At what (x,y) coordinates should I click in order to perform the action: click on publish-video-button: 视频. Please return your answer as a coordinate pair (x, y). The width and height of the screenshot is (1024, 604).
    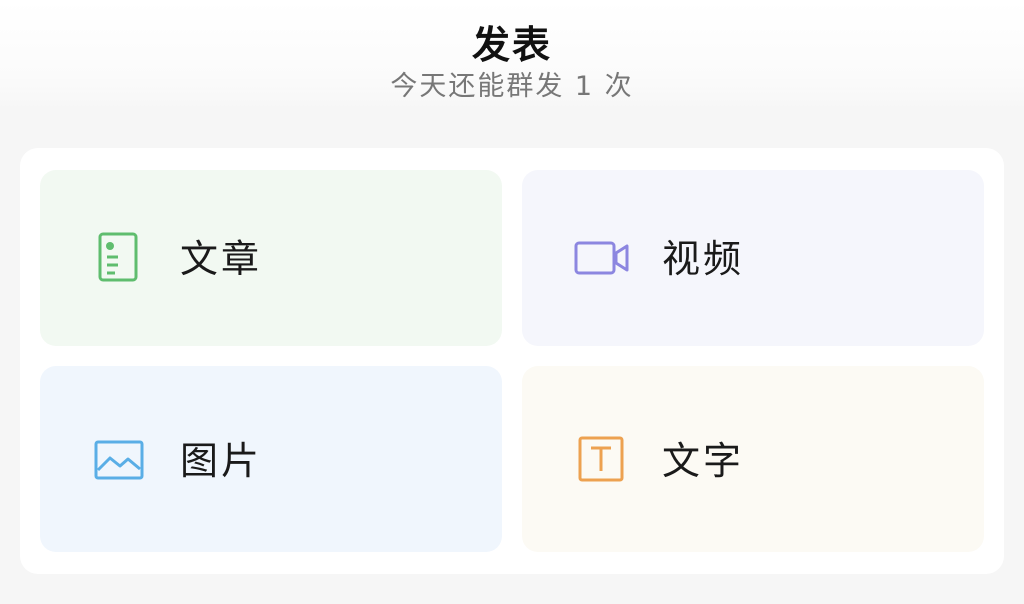
    Looking at the image, I should click on (753, 258).